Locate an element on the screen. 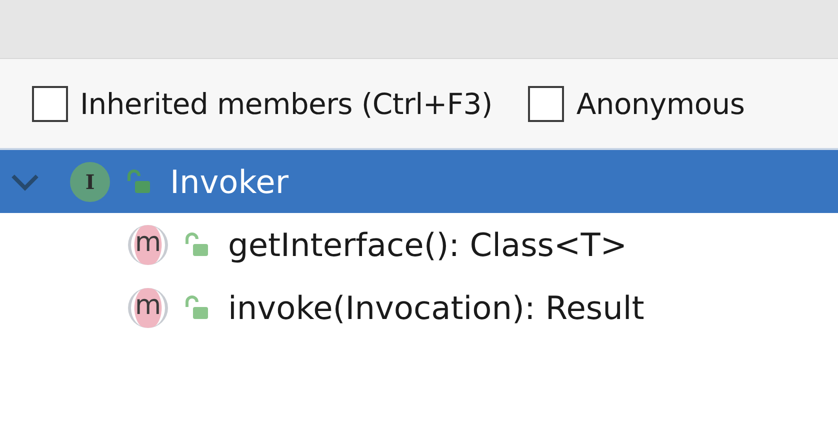 Image resolution: width=838 pixels, height=432 pixels. tree-row: m getInterface(): Class<T> is located at coordinates (419, 244).